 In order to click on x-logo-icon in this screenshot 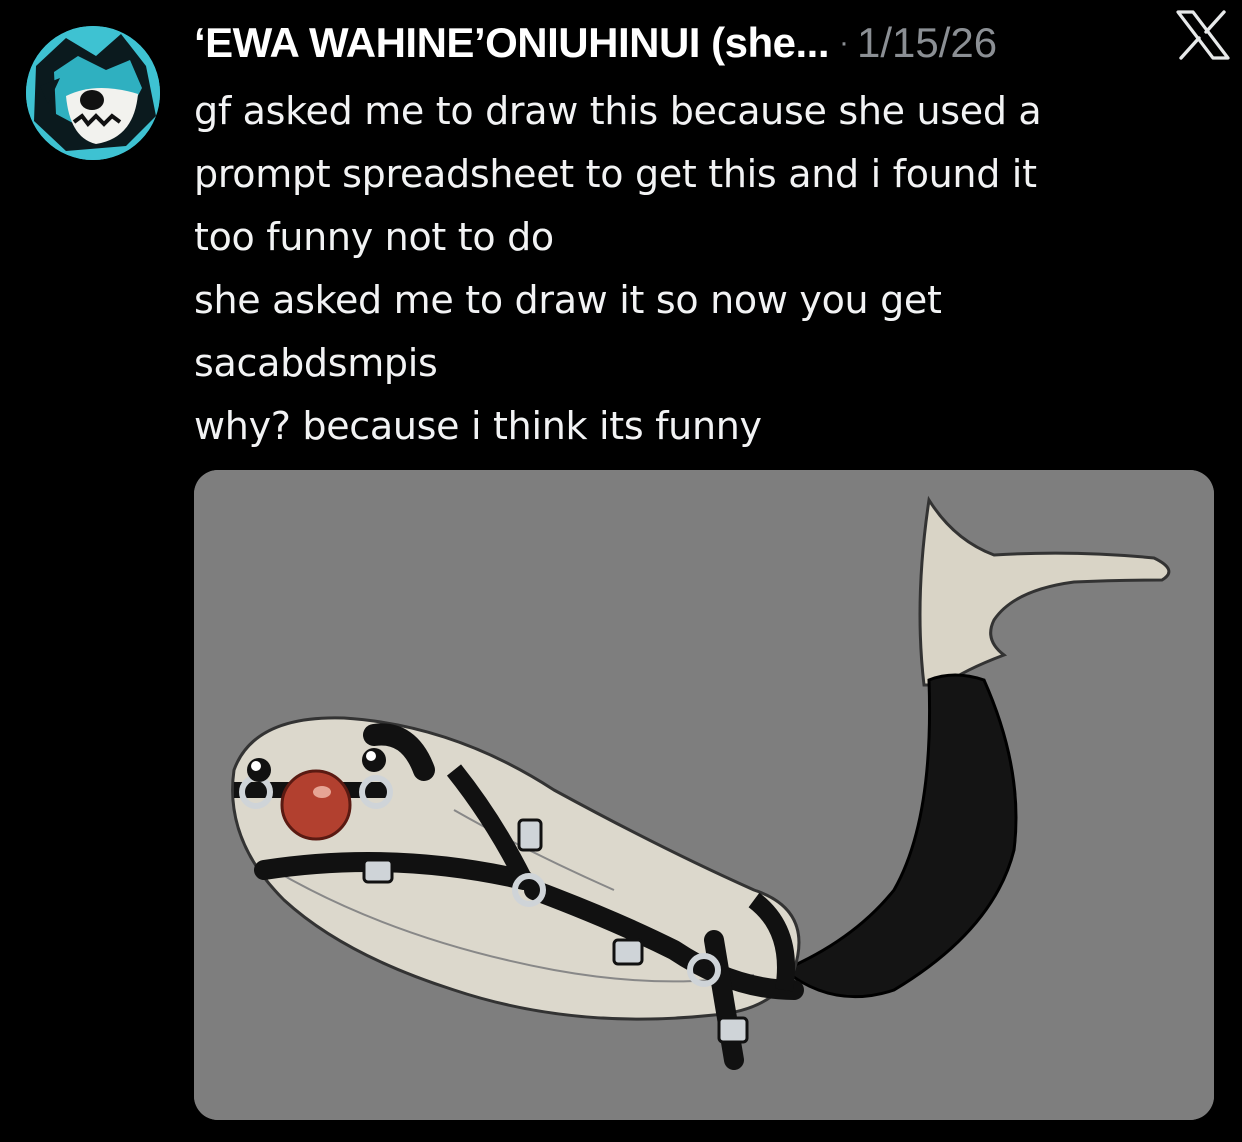, I will do `click(1203, 35)`.